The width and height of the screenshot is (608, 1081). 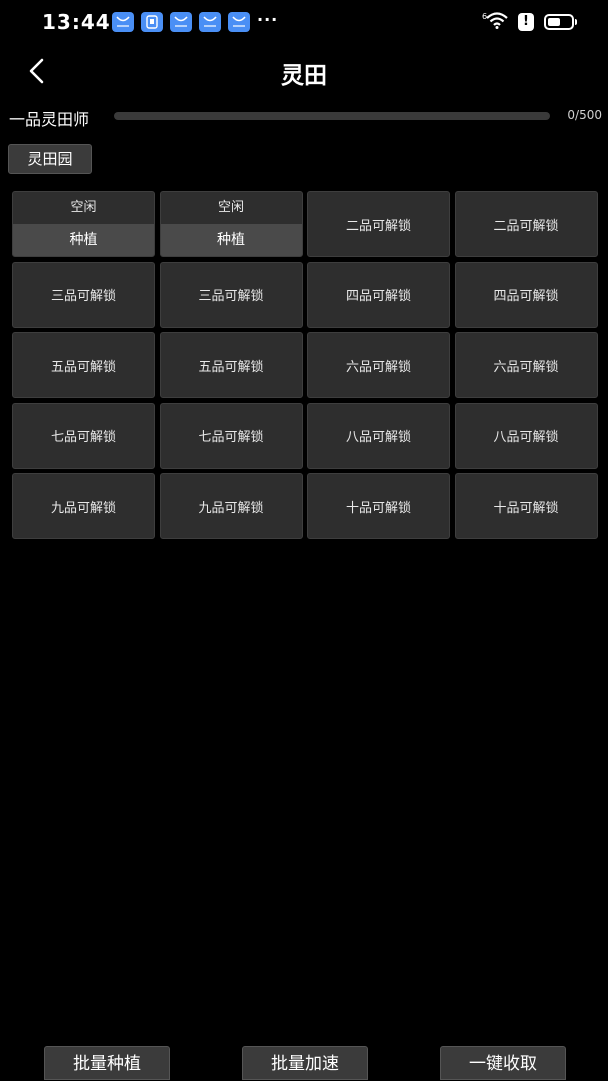 I want to click on more-notifications-icon: ···, so click(x=268, y=19).